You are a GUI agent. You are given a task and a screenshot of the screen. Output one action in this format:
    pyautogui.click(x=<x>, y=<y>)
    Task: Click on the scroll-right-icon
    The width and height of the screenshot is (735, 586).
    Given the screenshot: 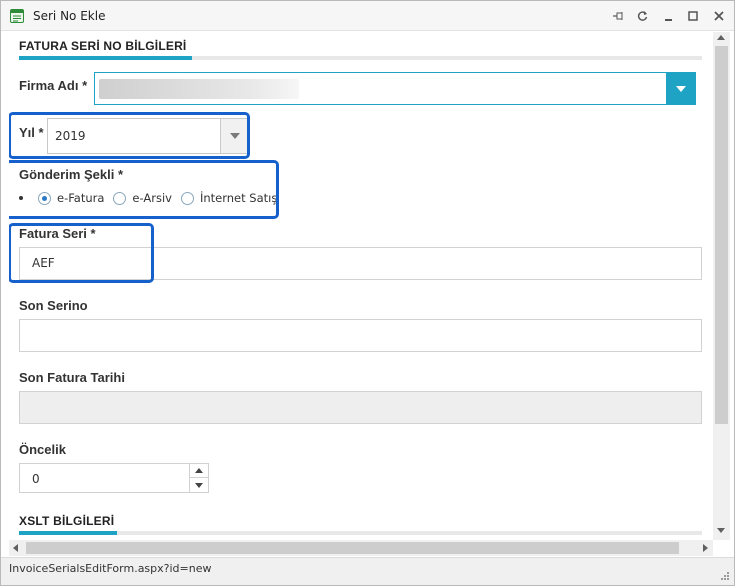 What is the action you would take?
    pyautogui.click(x=705, y=548)
    